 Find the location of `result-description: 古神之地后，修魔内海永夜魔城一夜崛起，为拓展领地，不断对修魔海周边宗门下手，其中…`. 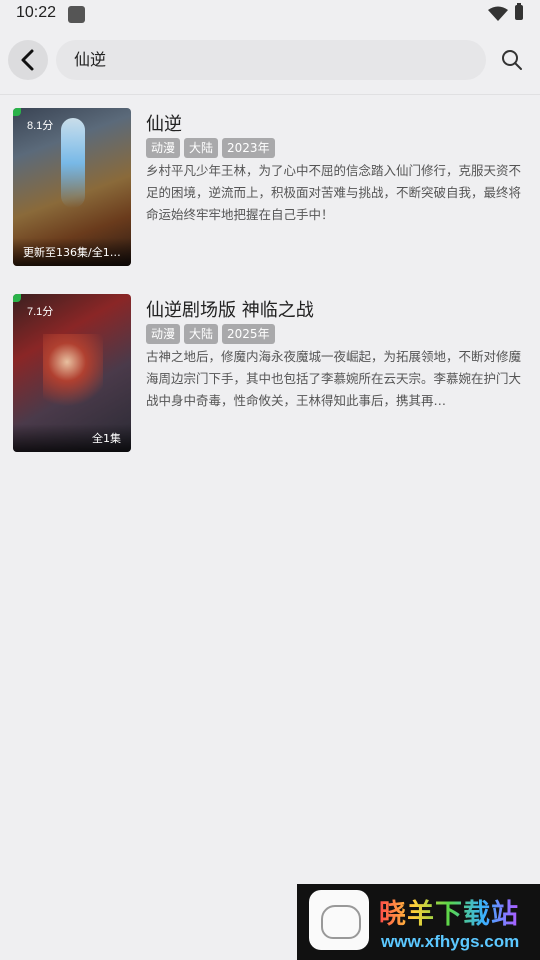

result-description: 古神之地后，修魔内海永夜魔城一夜崛起，为拓展领地，不断对修魔海周边宗门下手，其中… is located at coordinates (334, 378).